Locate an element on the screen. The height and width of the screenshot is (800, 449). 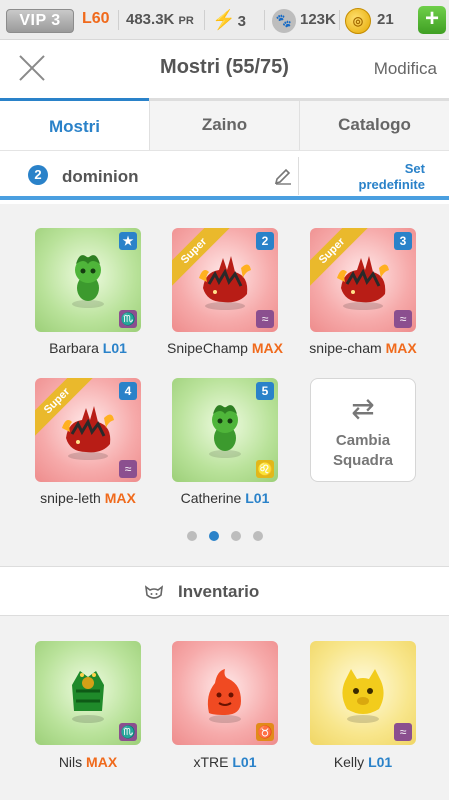
status-bar: VIP 3 L60 483.3K PR ⚡ 3 🐾 123K ◎ 21 + is located at coordinates (224, 20).